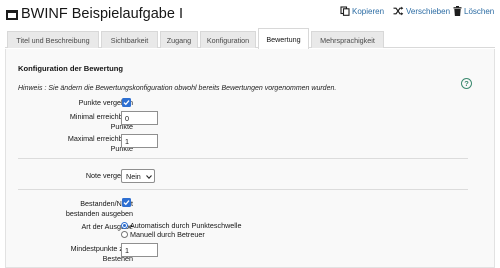 The image size is (500, 268). I want to click on tab-titel-beschreibung: Titel und Beschreibung, so click(53, 39).